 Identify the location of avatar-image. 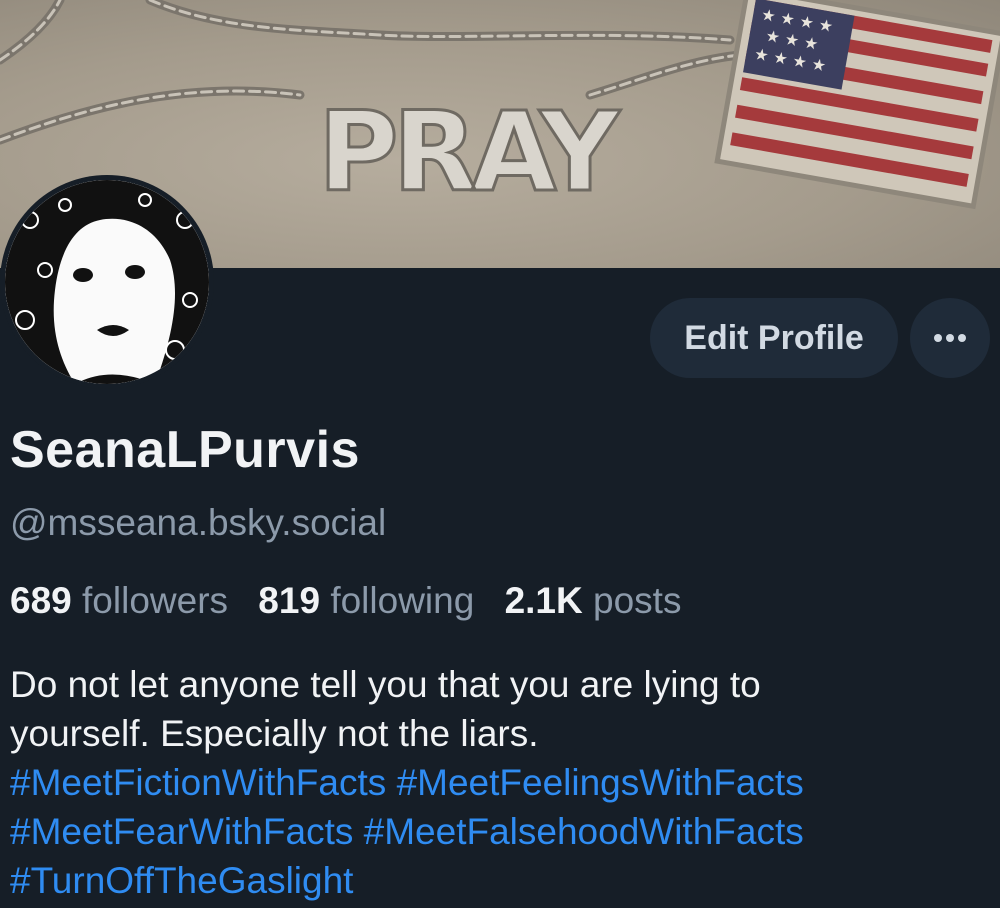
(107, 282).